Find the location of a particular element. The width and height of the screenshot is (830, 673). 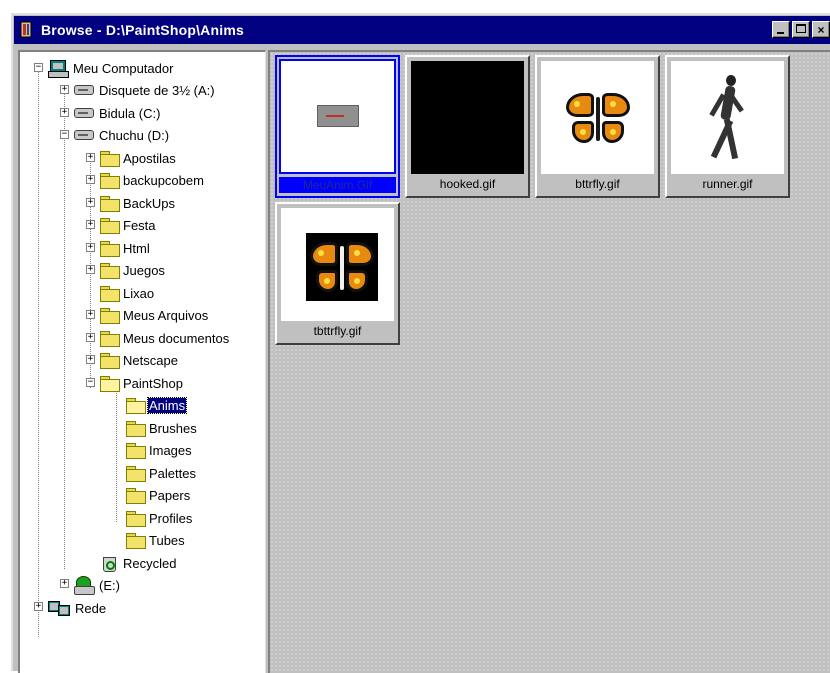

tree-item-juegos: Juegos is located at coordinates (133, 270).